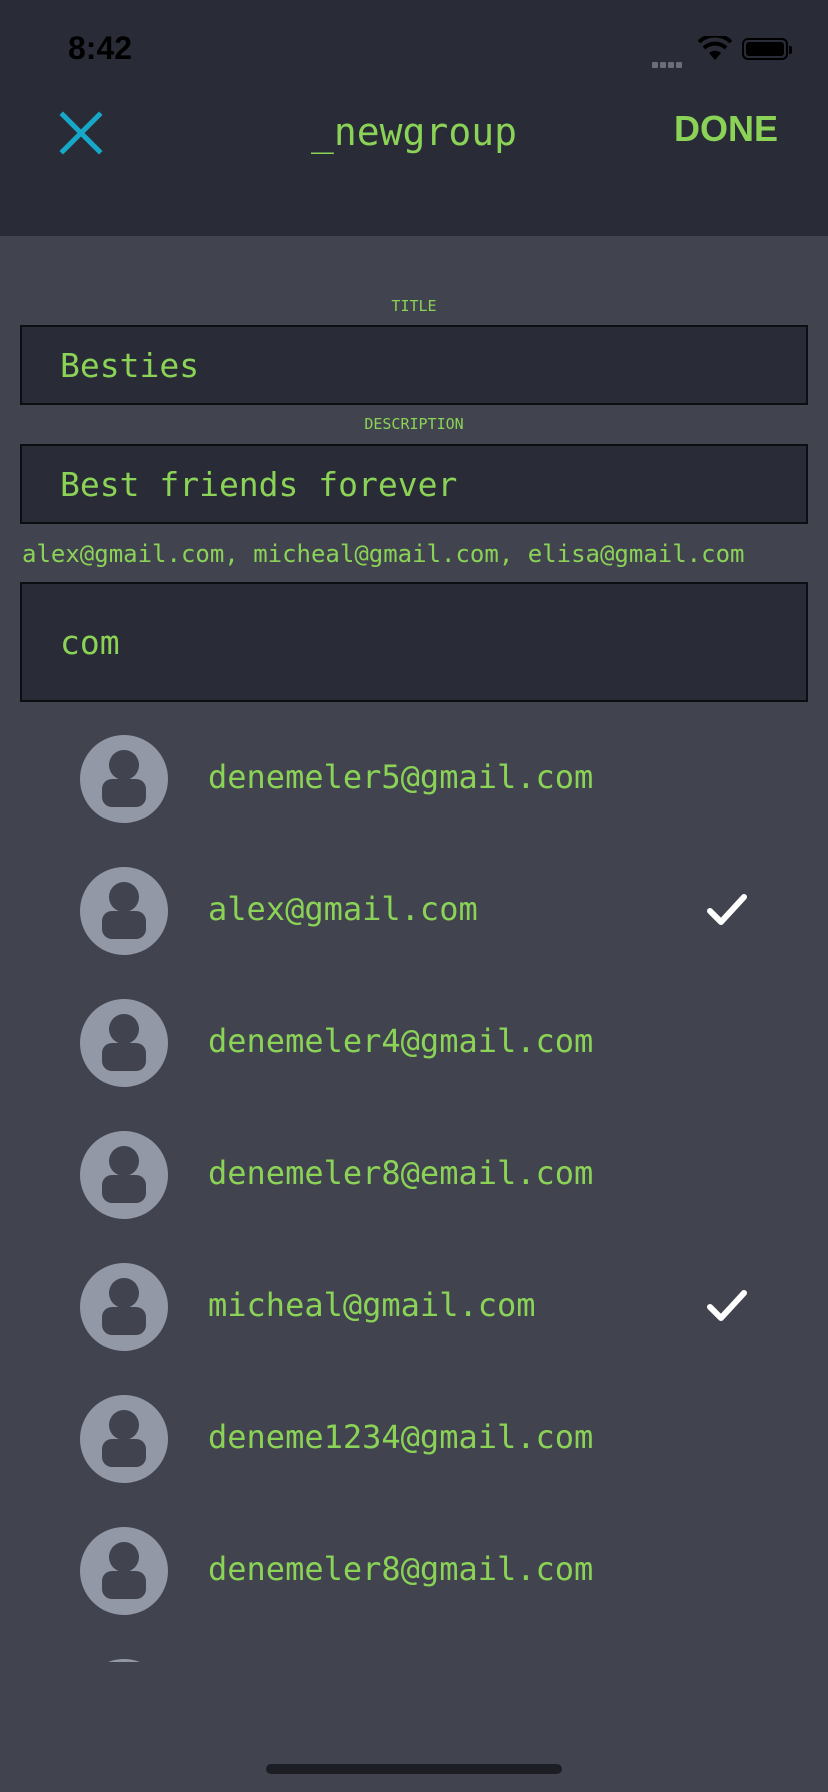  Describe the element at coordinates (414, 930) in the screenshot. I see `contact-row: alex@gmail.com` at that location.